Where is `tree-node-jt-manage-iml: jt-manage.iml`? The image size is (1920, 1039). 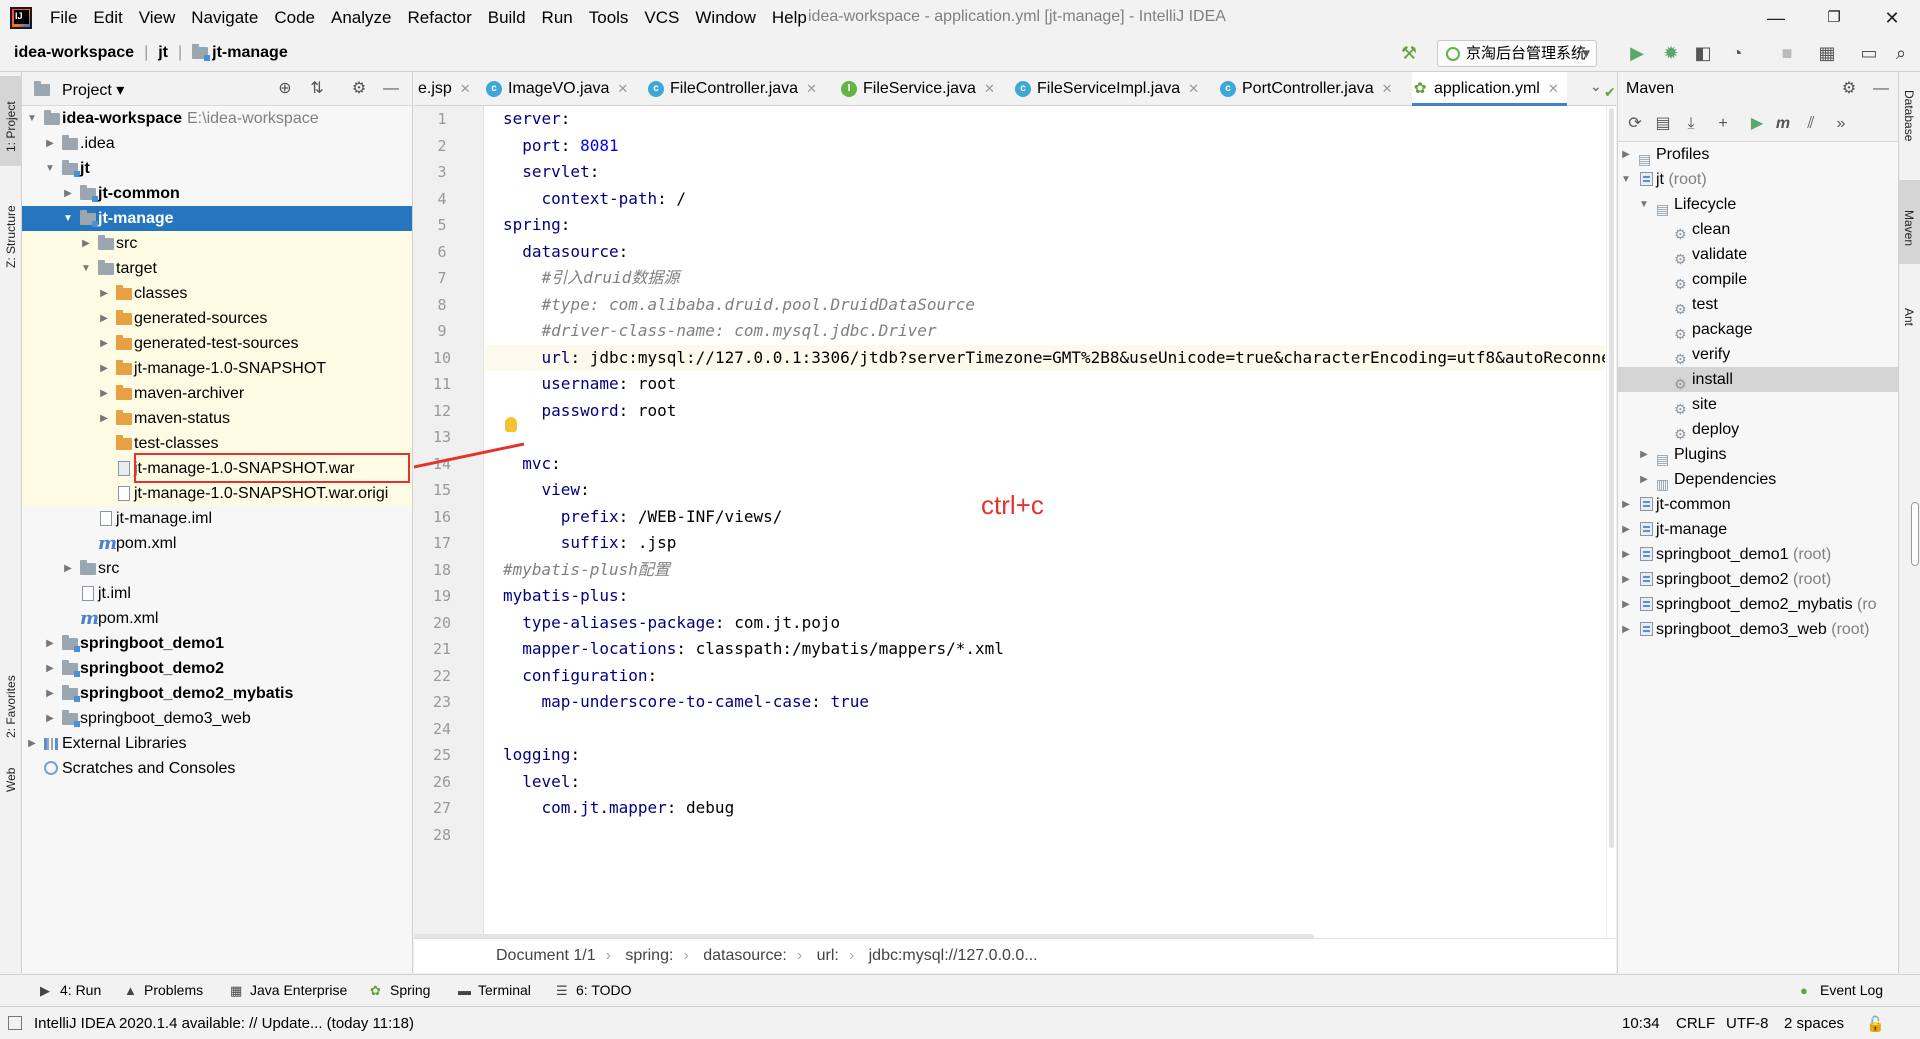 tree-node-jt-manage-iml: jt-manage.iml is located at coordinates (217, 518).